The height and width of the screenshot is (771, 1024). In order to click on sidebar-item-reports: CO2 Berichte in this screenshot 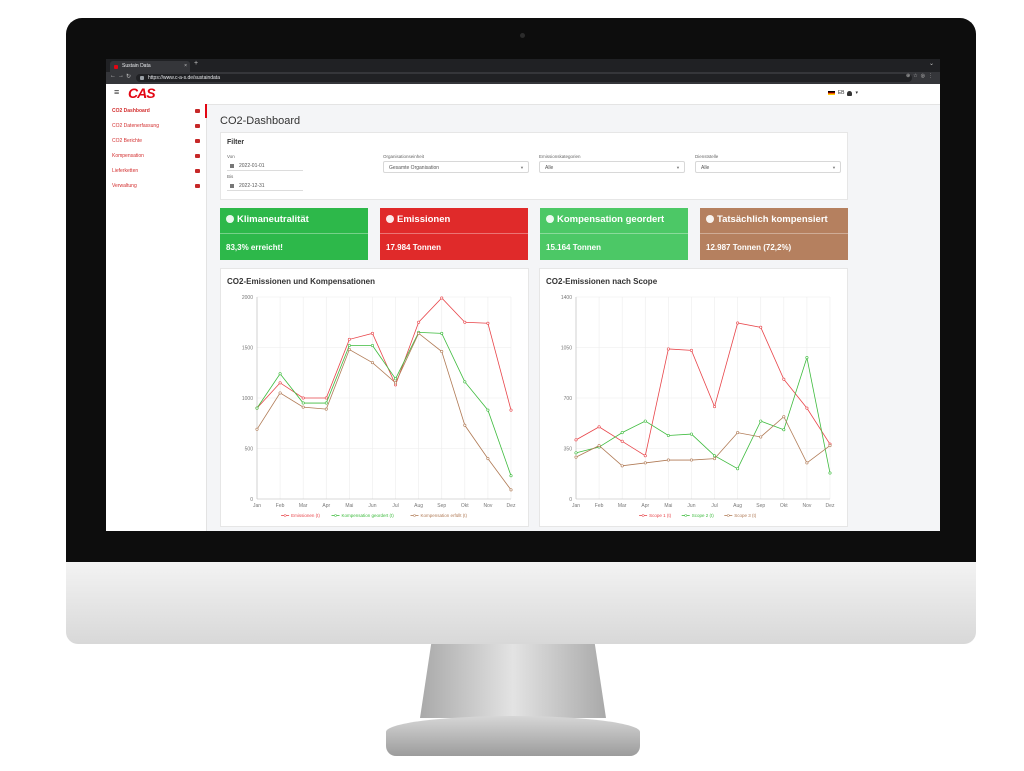, I will do `click(156, 141)`.